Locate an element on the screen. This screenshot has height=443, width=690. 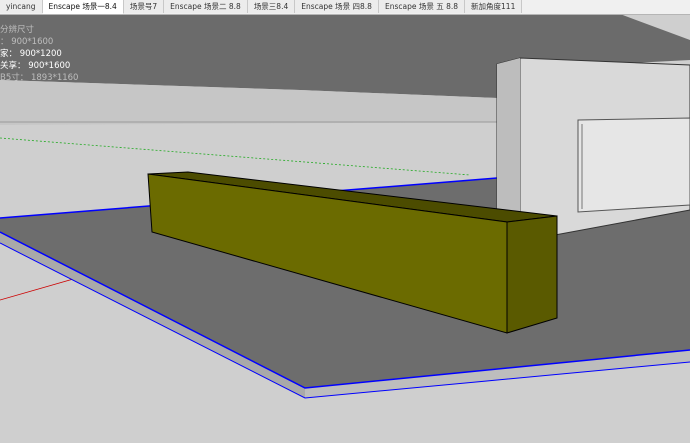
overlay-line: B5寸： 1893*1160 is located at coordinates (39, 78).